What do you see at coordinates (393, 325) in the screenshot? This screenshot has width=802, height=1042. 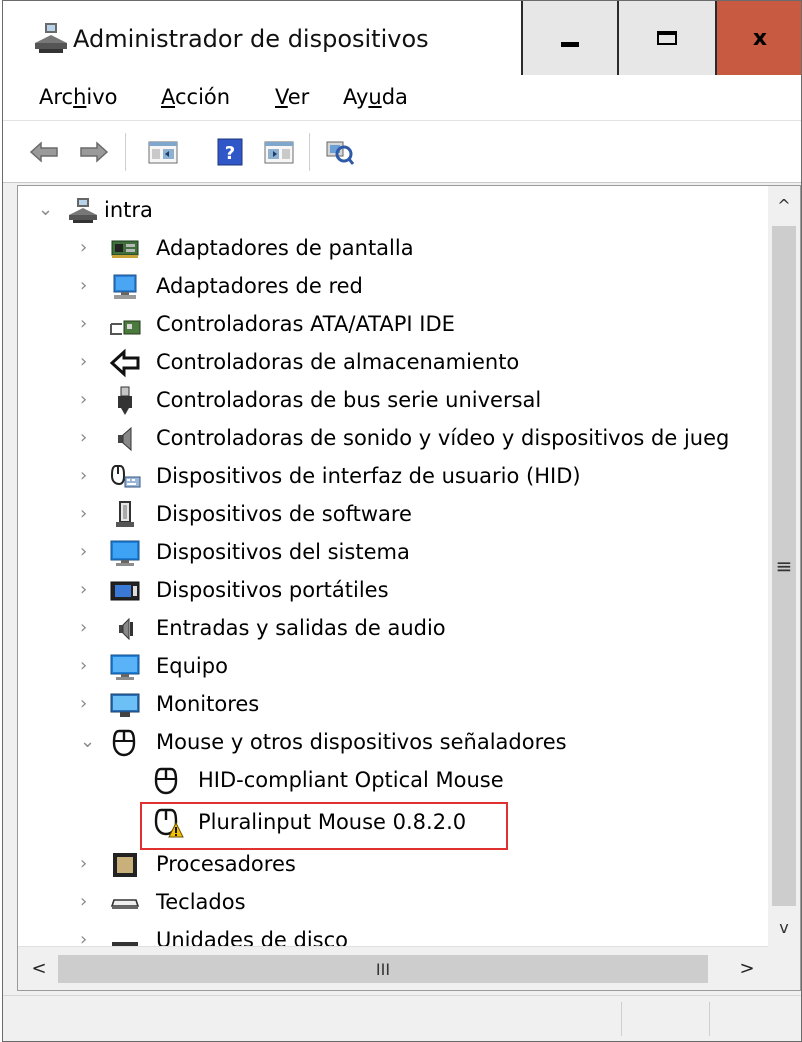 I see `tree-item-controladoras-ata: › Controladoras ATA/ATAPI IDE` at bounding box center [393, 325].